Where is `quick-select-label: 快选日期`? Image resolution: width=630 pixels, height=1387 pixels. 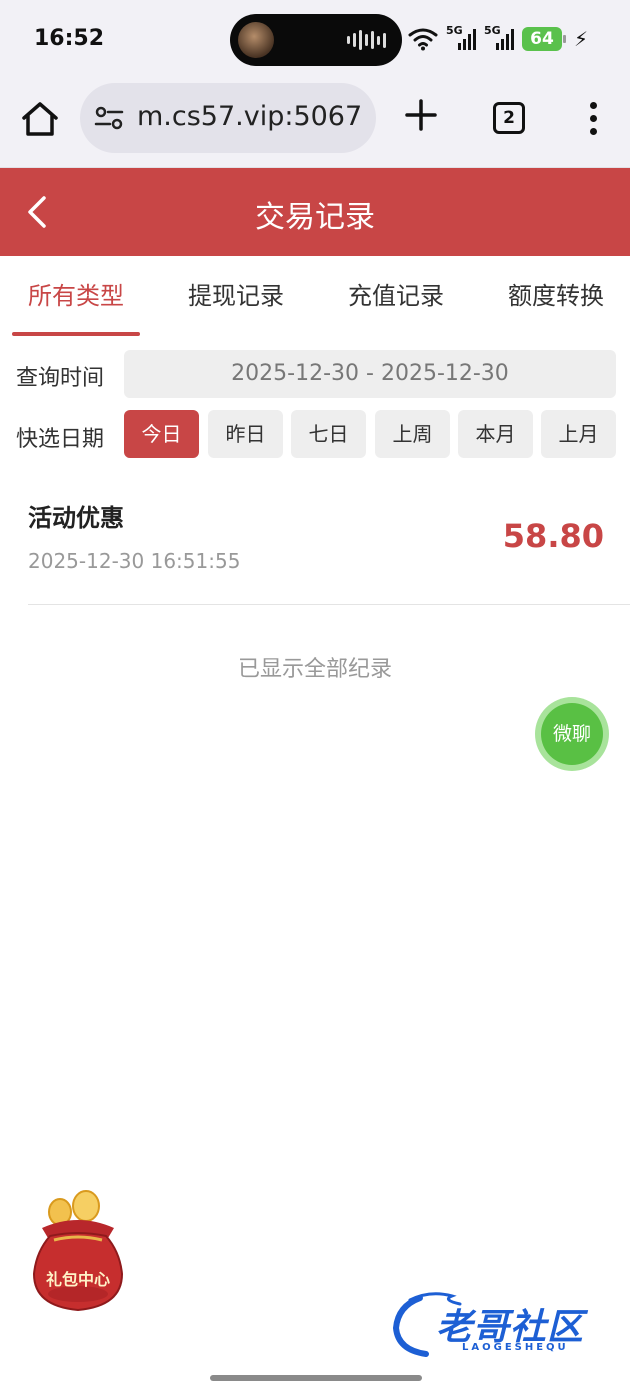 quick-select-label: 快选日期 is located at coordinates (60, 439).